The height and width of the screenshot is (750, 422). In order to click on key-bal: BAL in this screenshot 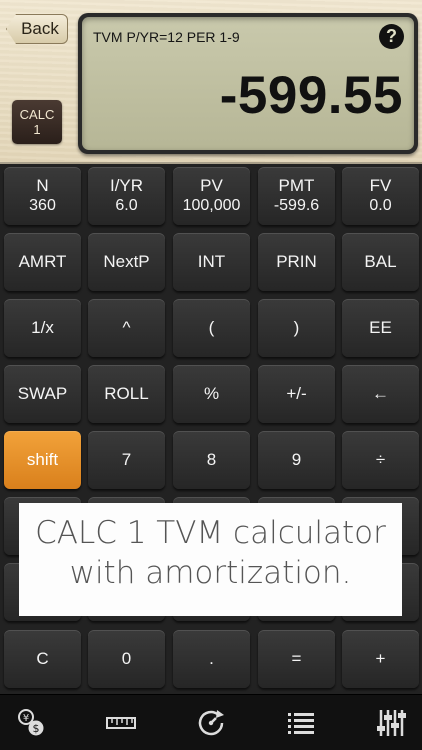, I will do `click(380, 262)`.